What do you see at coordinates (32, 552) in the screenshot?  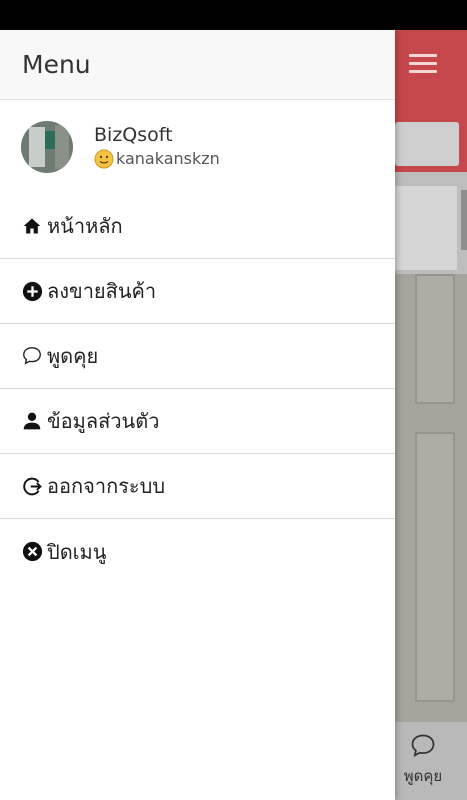 I see `close-circle-icon` at bounding box center [32, 552].